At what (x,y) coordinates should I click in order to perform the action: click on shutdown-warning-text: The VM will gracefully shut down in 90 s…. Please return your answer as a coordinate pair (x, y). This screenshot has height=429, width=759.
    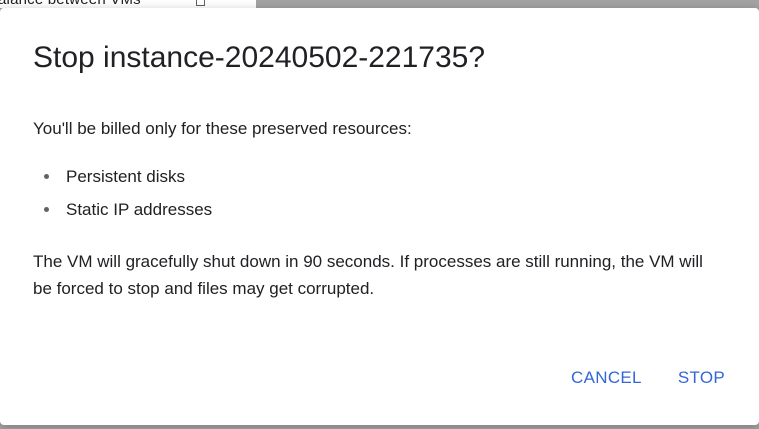
    Looking at the image, I should click on (368, 275).